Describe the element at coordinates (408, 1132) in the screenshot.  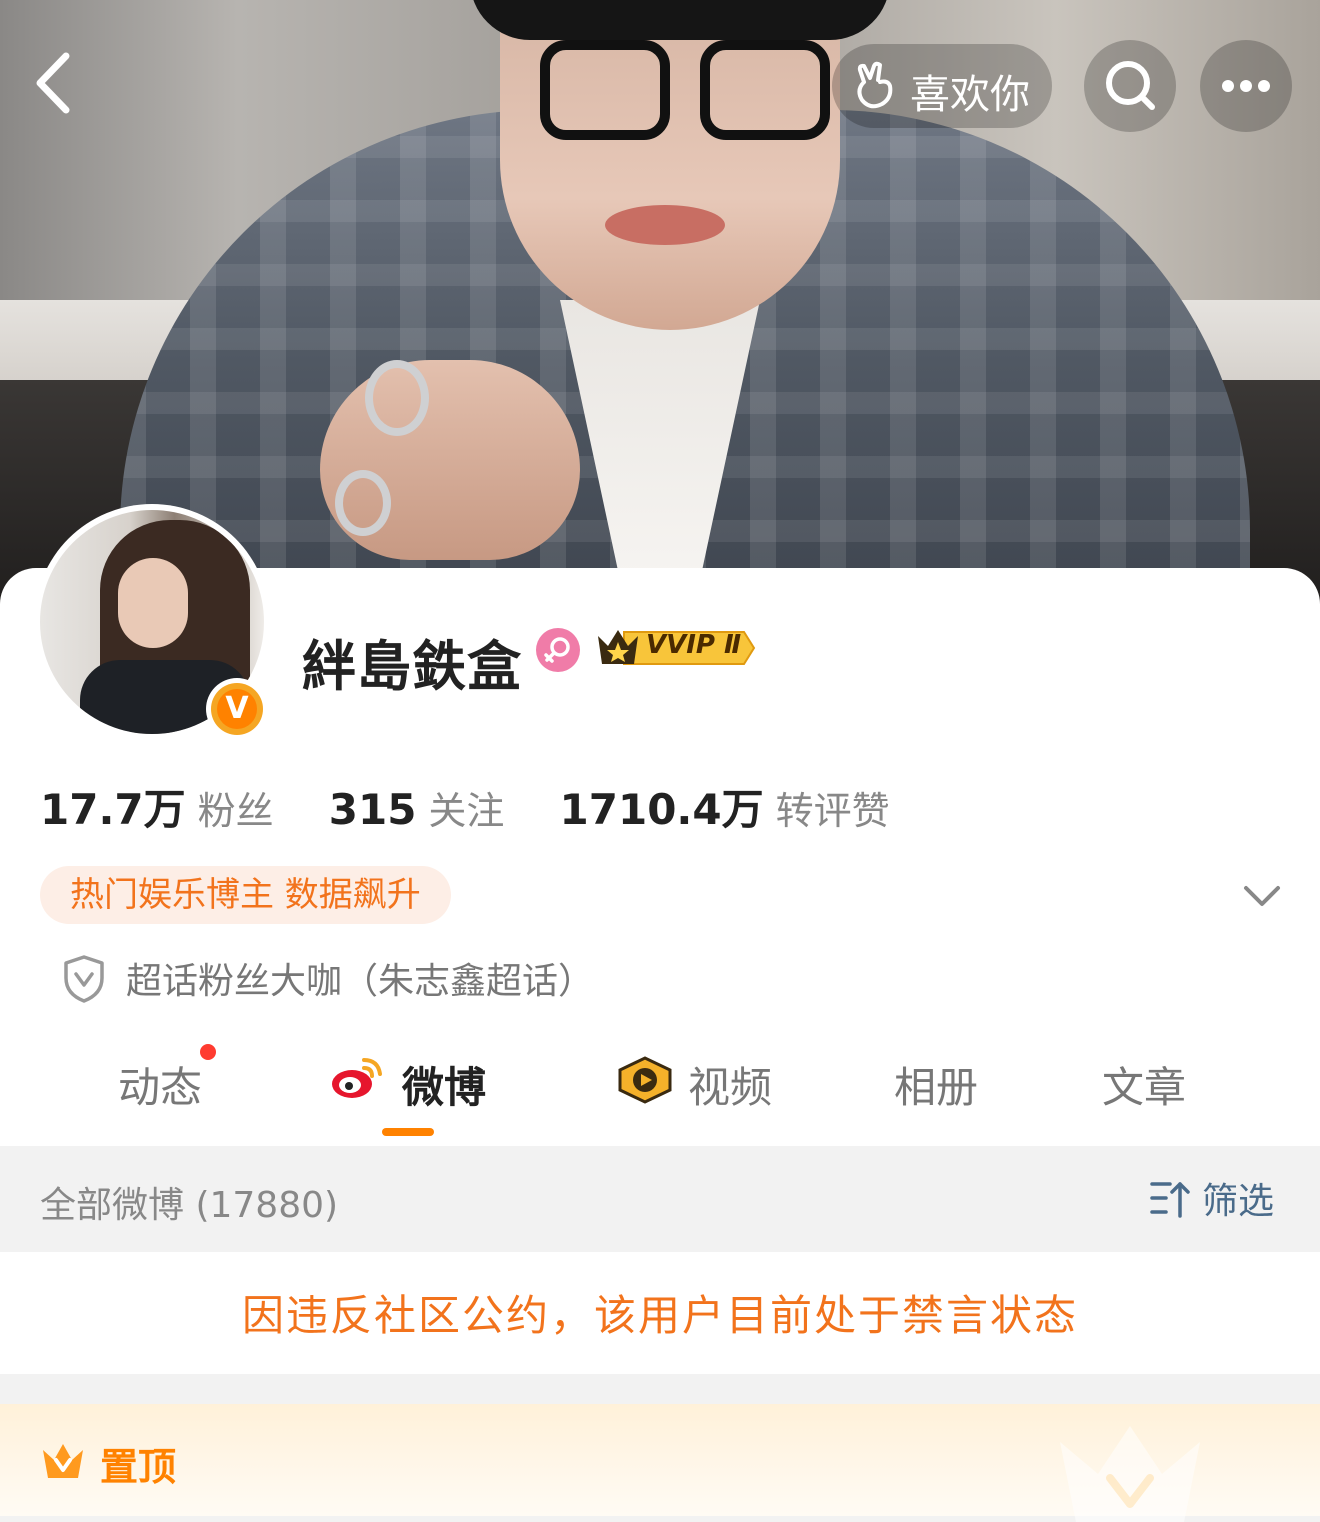
I see `active-tab-indicator` at that location.